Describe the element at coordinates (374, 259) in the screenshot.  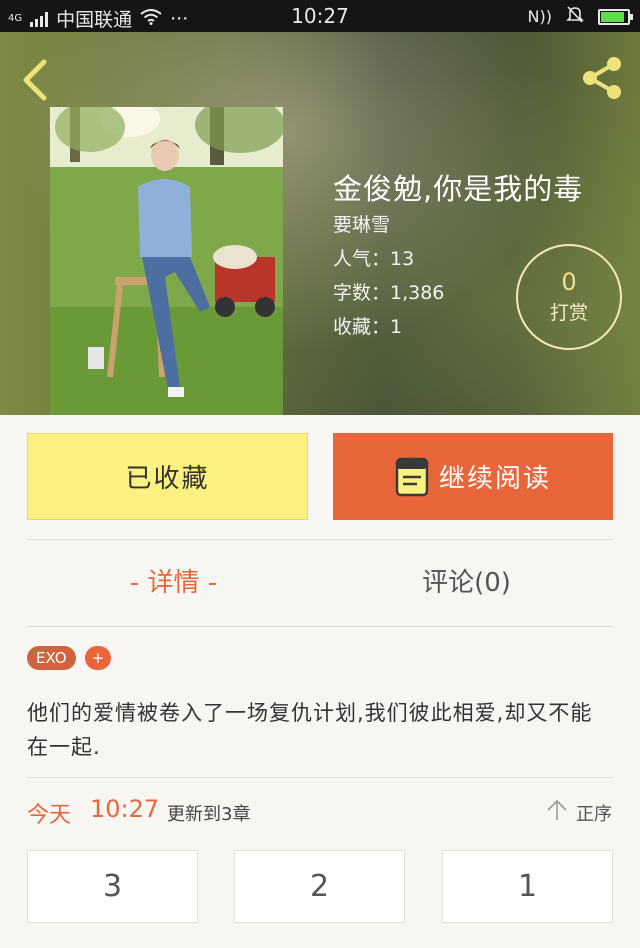
I see `book-popularity: 人气：13` at that location.